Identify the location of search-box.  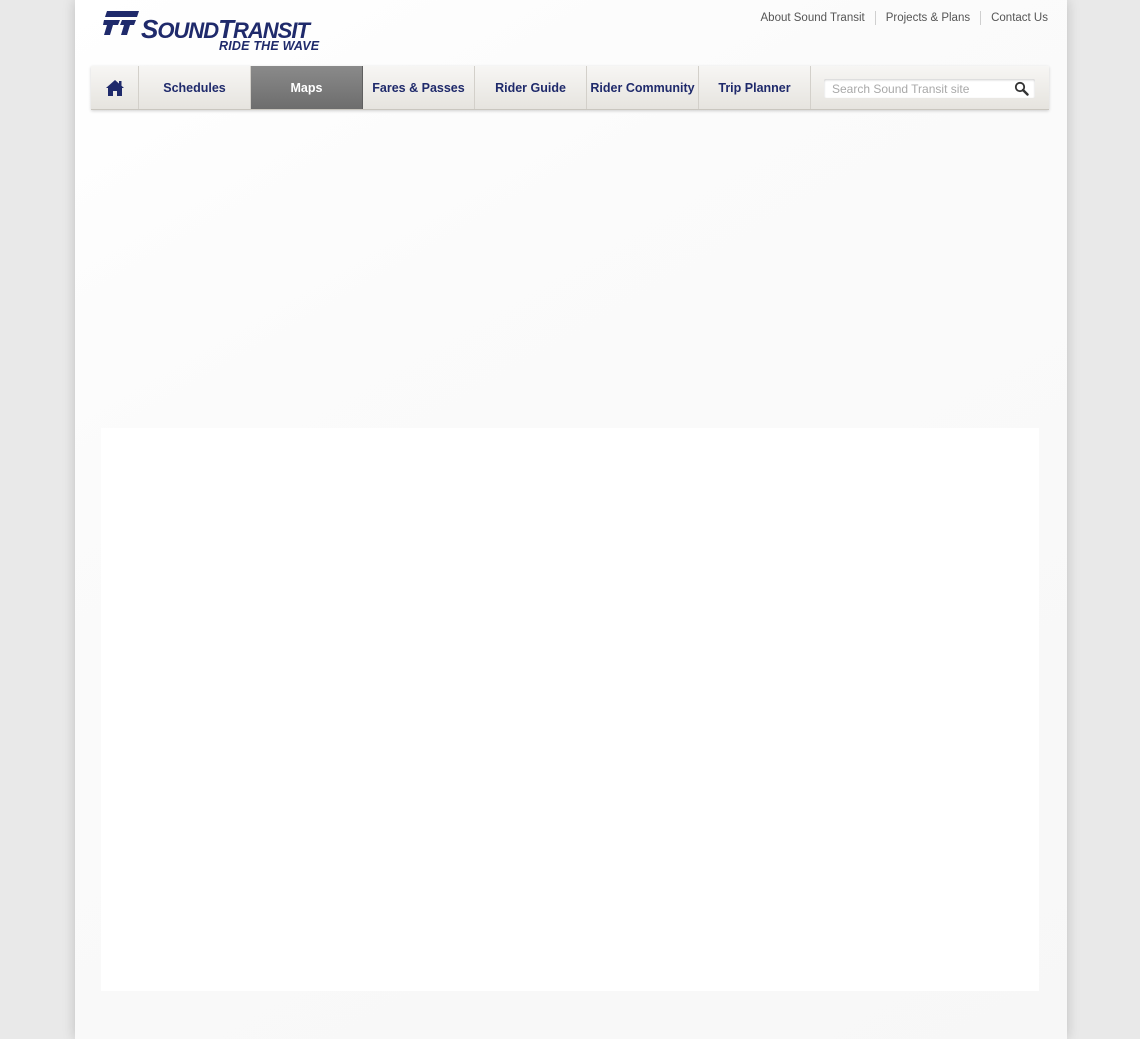
(929, 88).